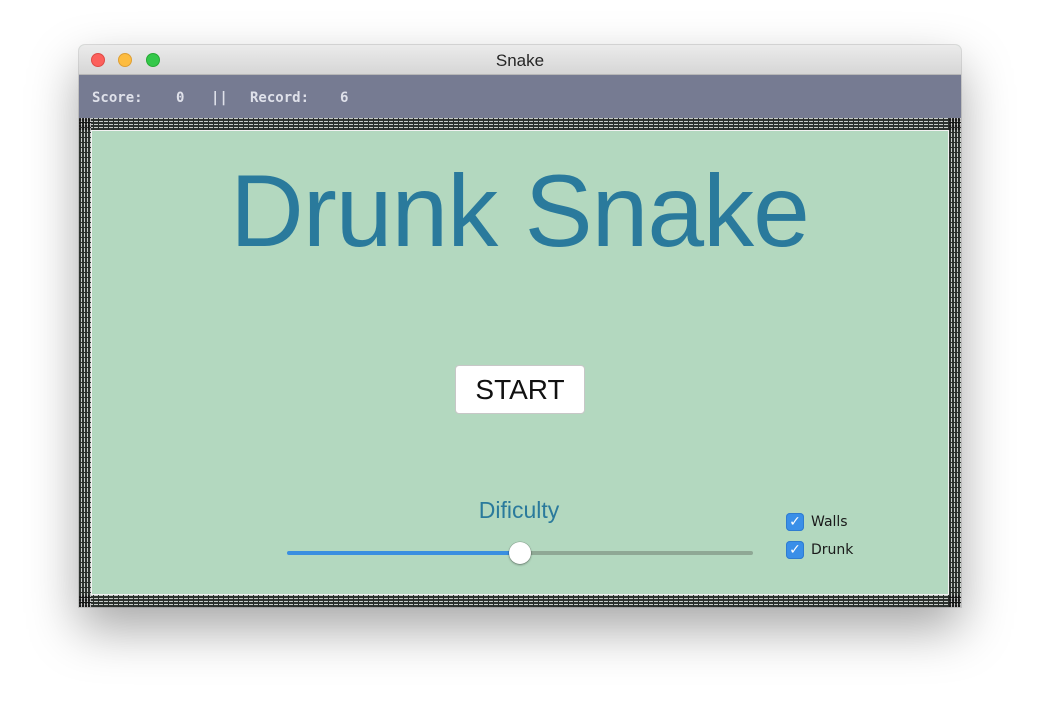 Image resolution: width=1039 pixels, height=720 pixels. Describe the element at coordinates (520, 601) in the screenshot. I see `wall-bottom` at that location.